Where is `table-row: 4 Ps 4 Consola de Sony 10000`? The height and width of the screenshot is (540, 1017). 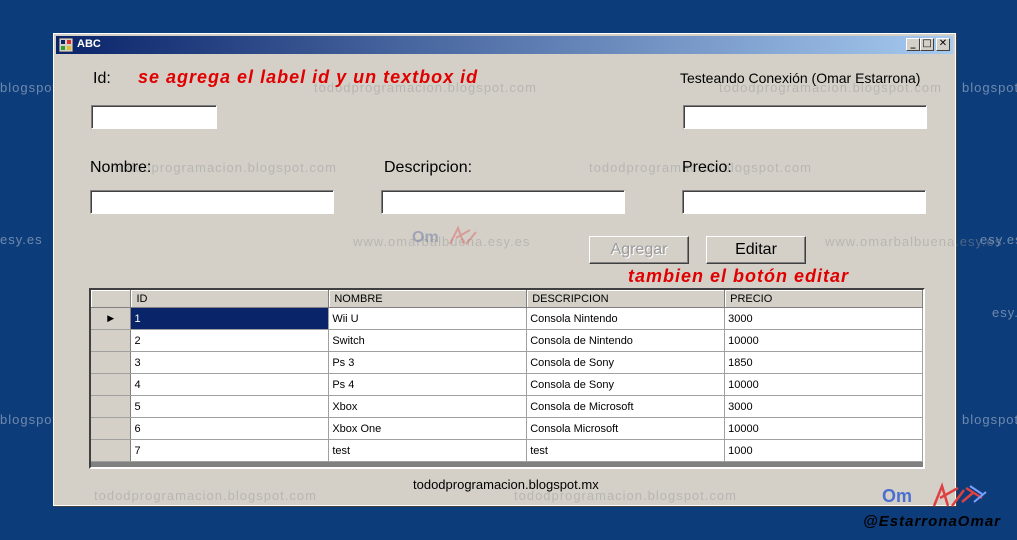
table-row: 4 Ps 4 Consola de Sony 10000 is located at coordinates (507, 384).